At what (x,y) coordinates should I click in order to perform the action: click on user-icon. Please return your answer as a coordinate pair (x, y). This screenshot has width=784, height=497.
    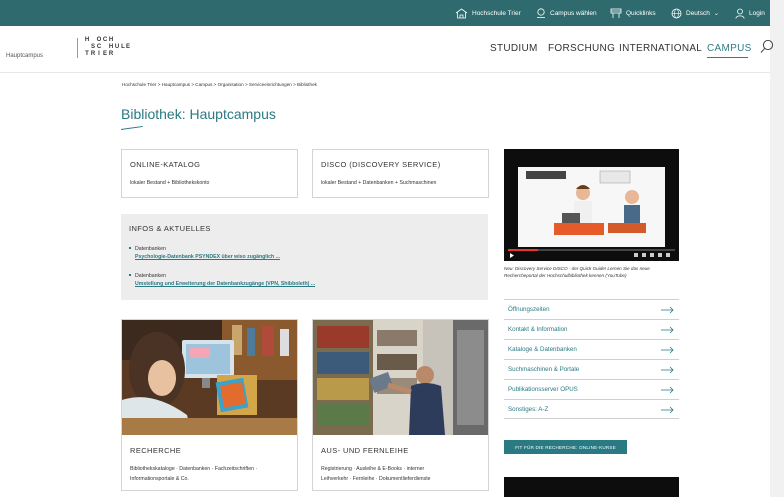
    Looking at the image, I should click on (740, 13).